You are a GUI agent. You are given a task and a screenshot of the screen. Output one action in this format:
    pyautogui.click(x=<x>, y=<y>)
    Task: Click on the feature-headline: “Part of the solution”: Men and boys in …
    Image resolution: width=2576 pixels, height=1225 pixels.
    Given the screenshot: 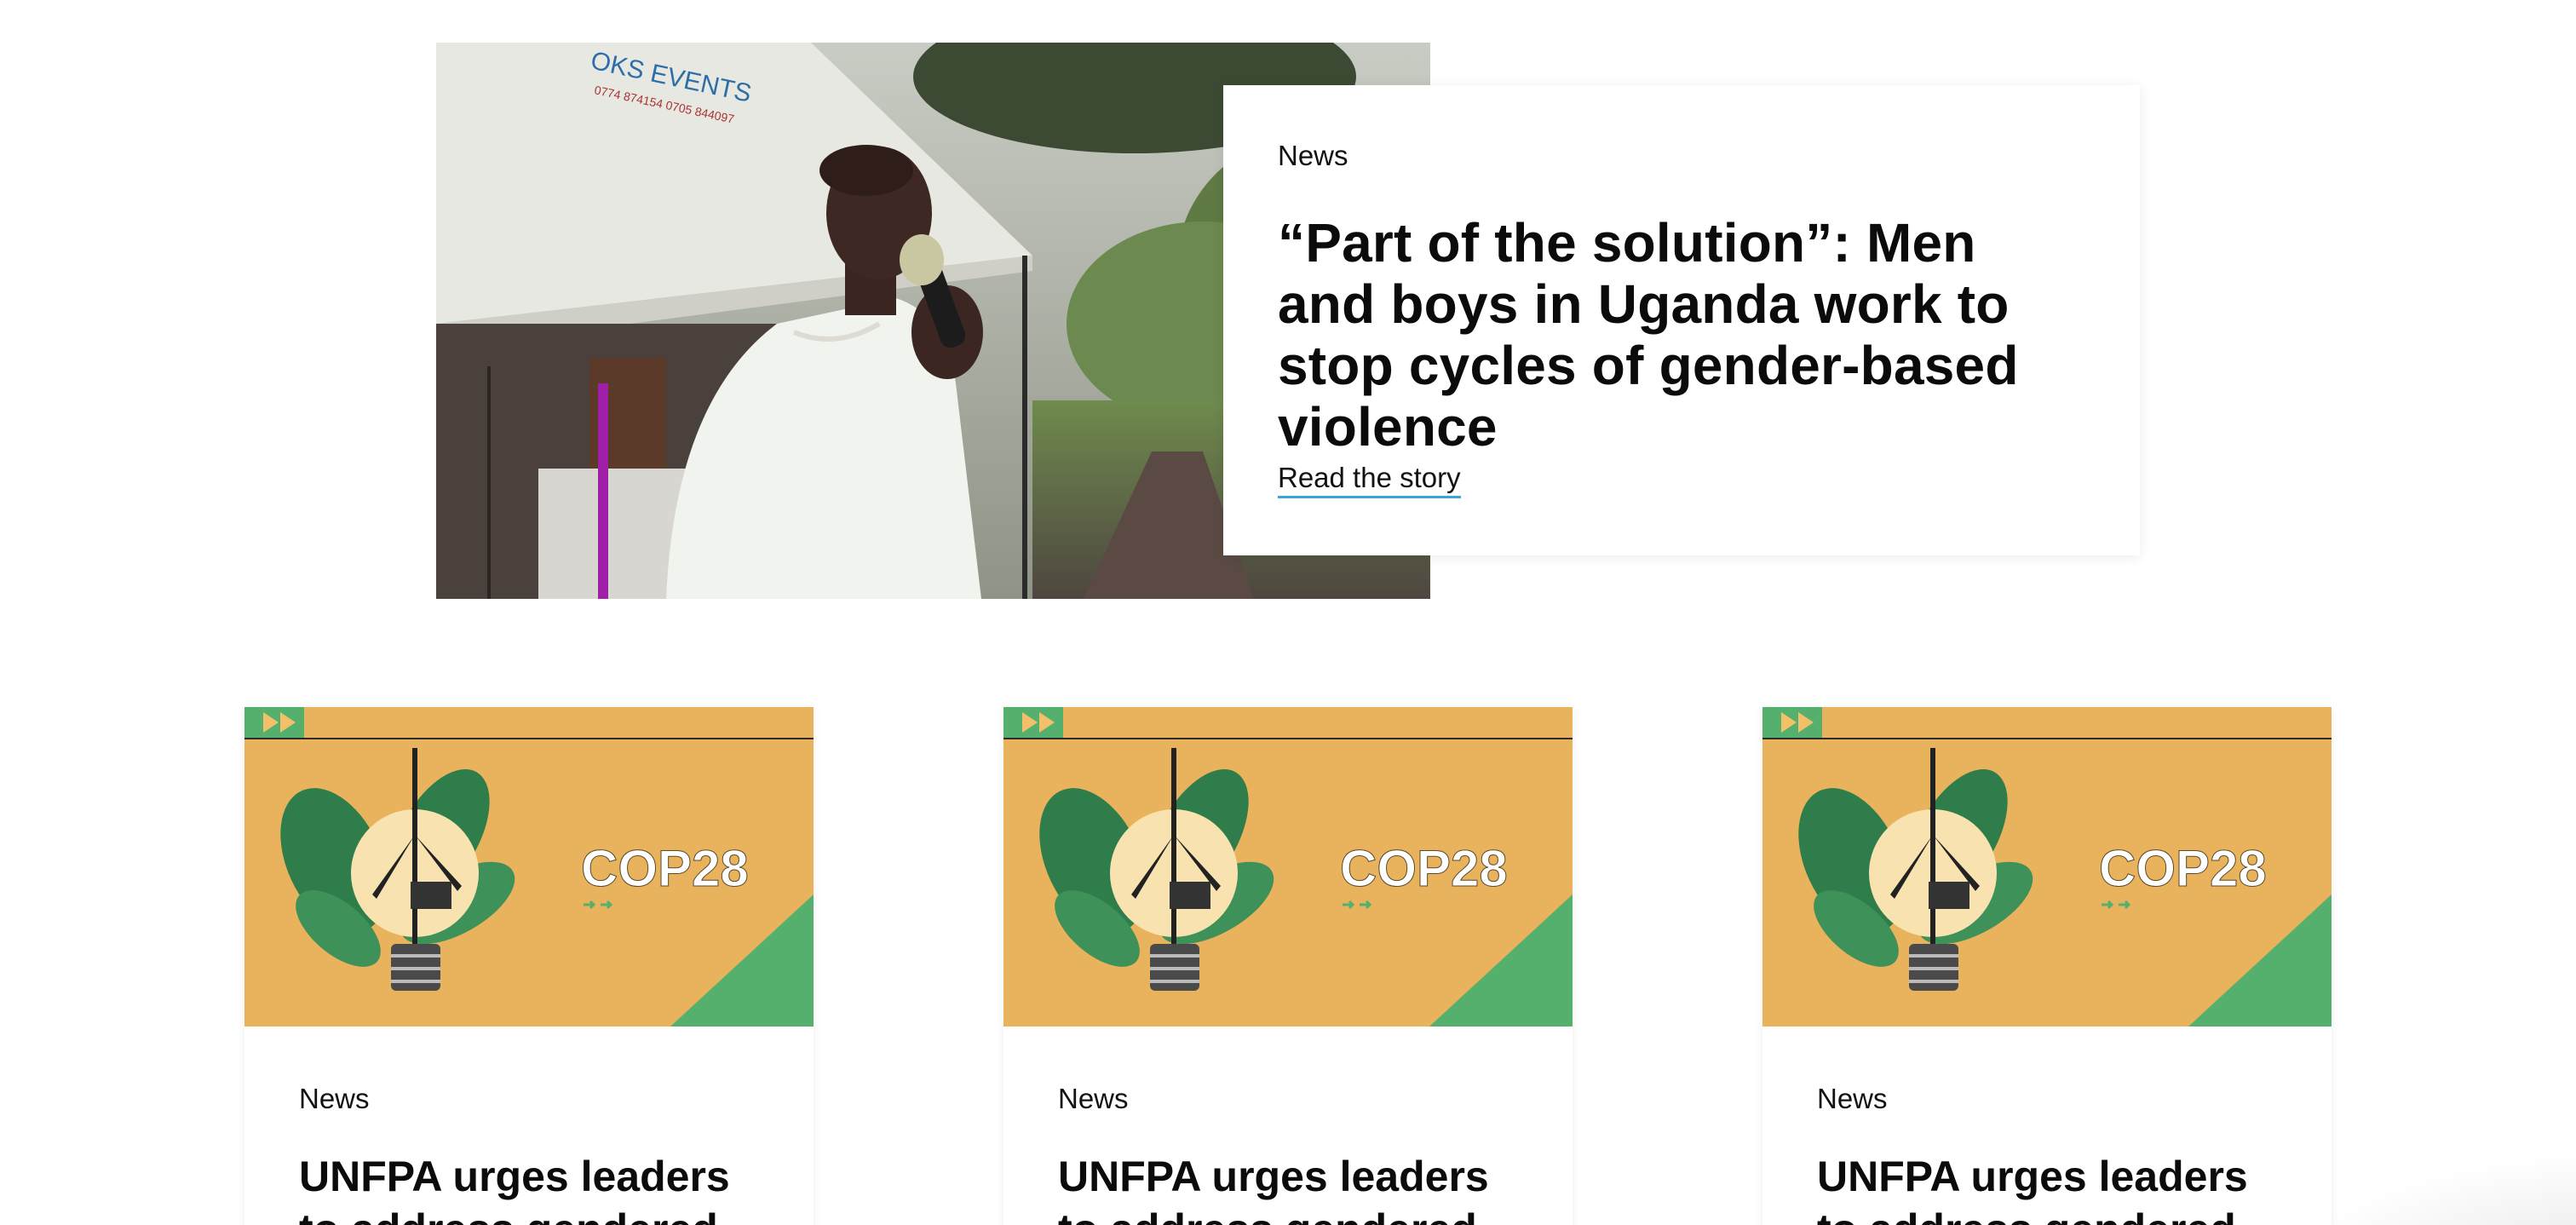 What is the action you would take?
    pyautogui.click(x=1681, y=334)
    